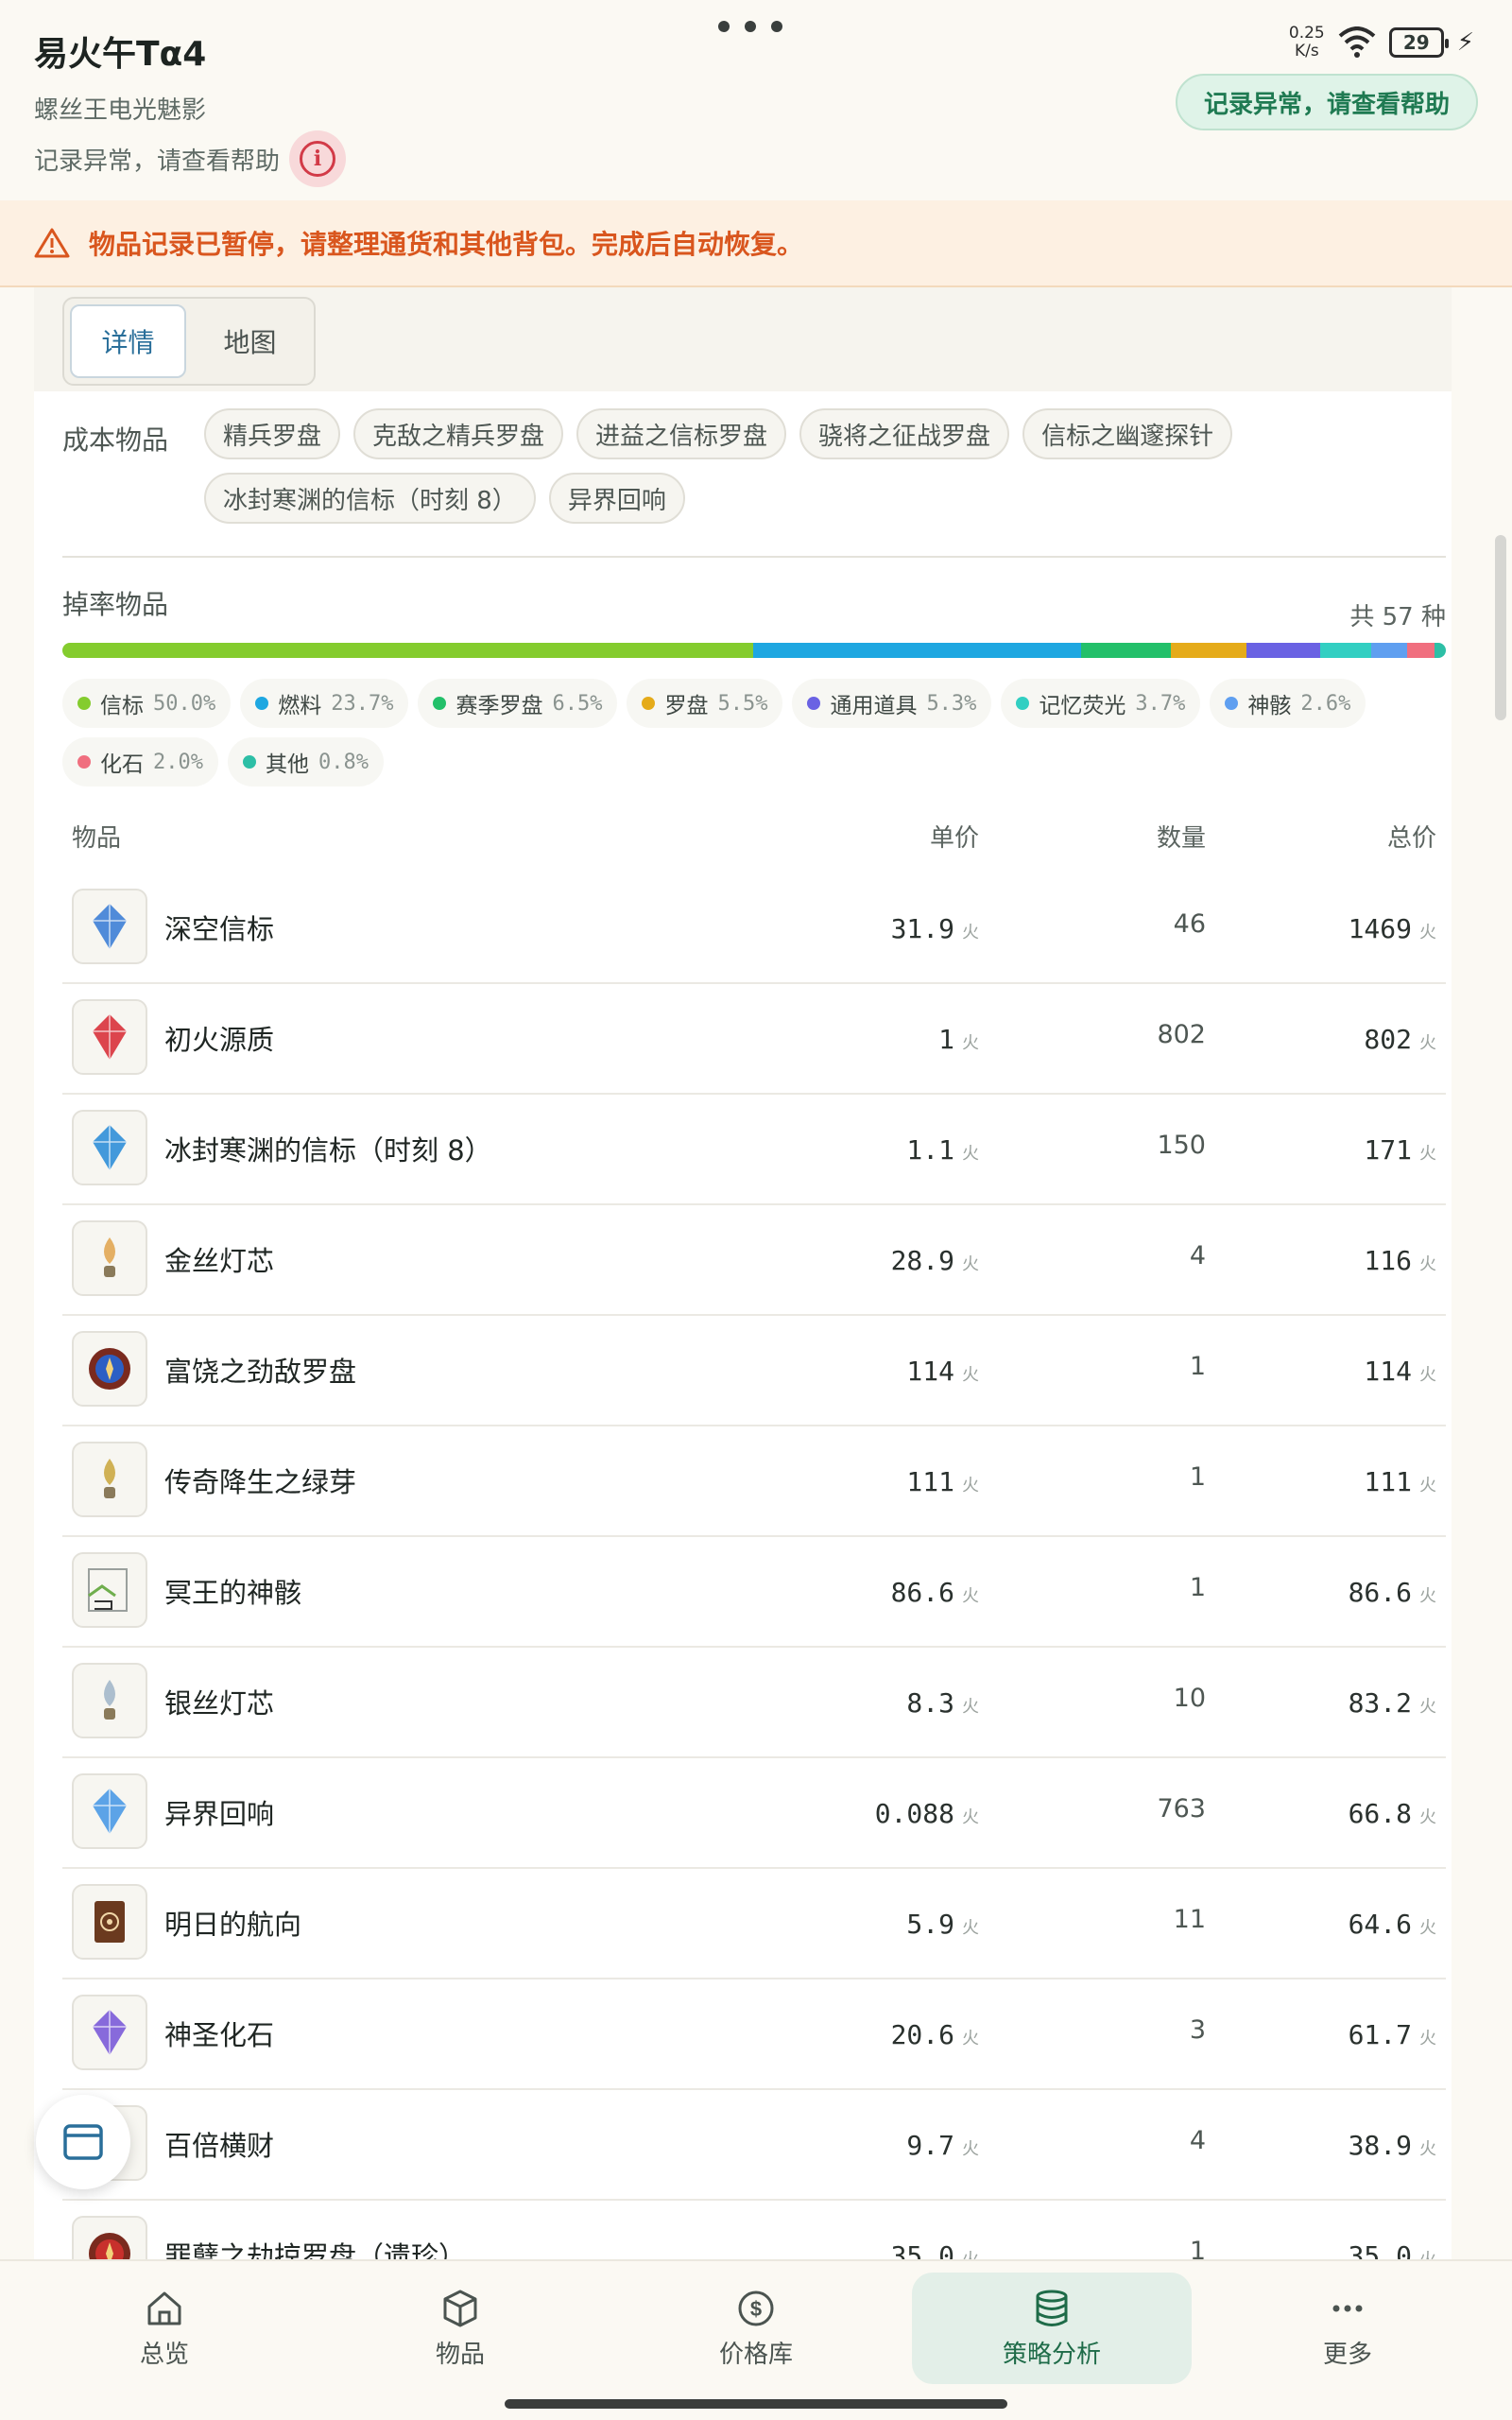 This screenshot has width=1512, height=2420. What do you see at coordinates (754, 1703) in the screenshot?
I see `table-row: 银丝灯芯 8.3 火 10 83.2 火` at bounding box center [754, 1703].